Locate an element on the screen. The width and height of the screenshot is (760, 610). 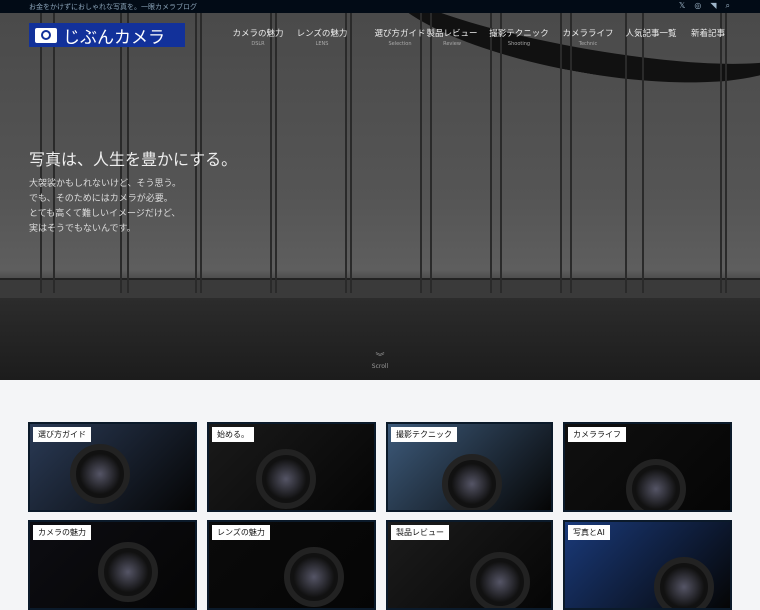
card-label: 撮影テクニック is located at coordinates (424, 434).